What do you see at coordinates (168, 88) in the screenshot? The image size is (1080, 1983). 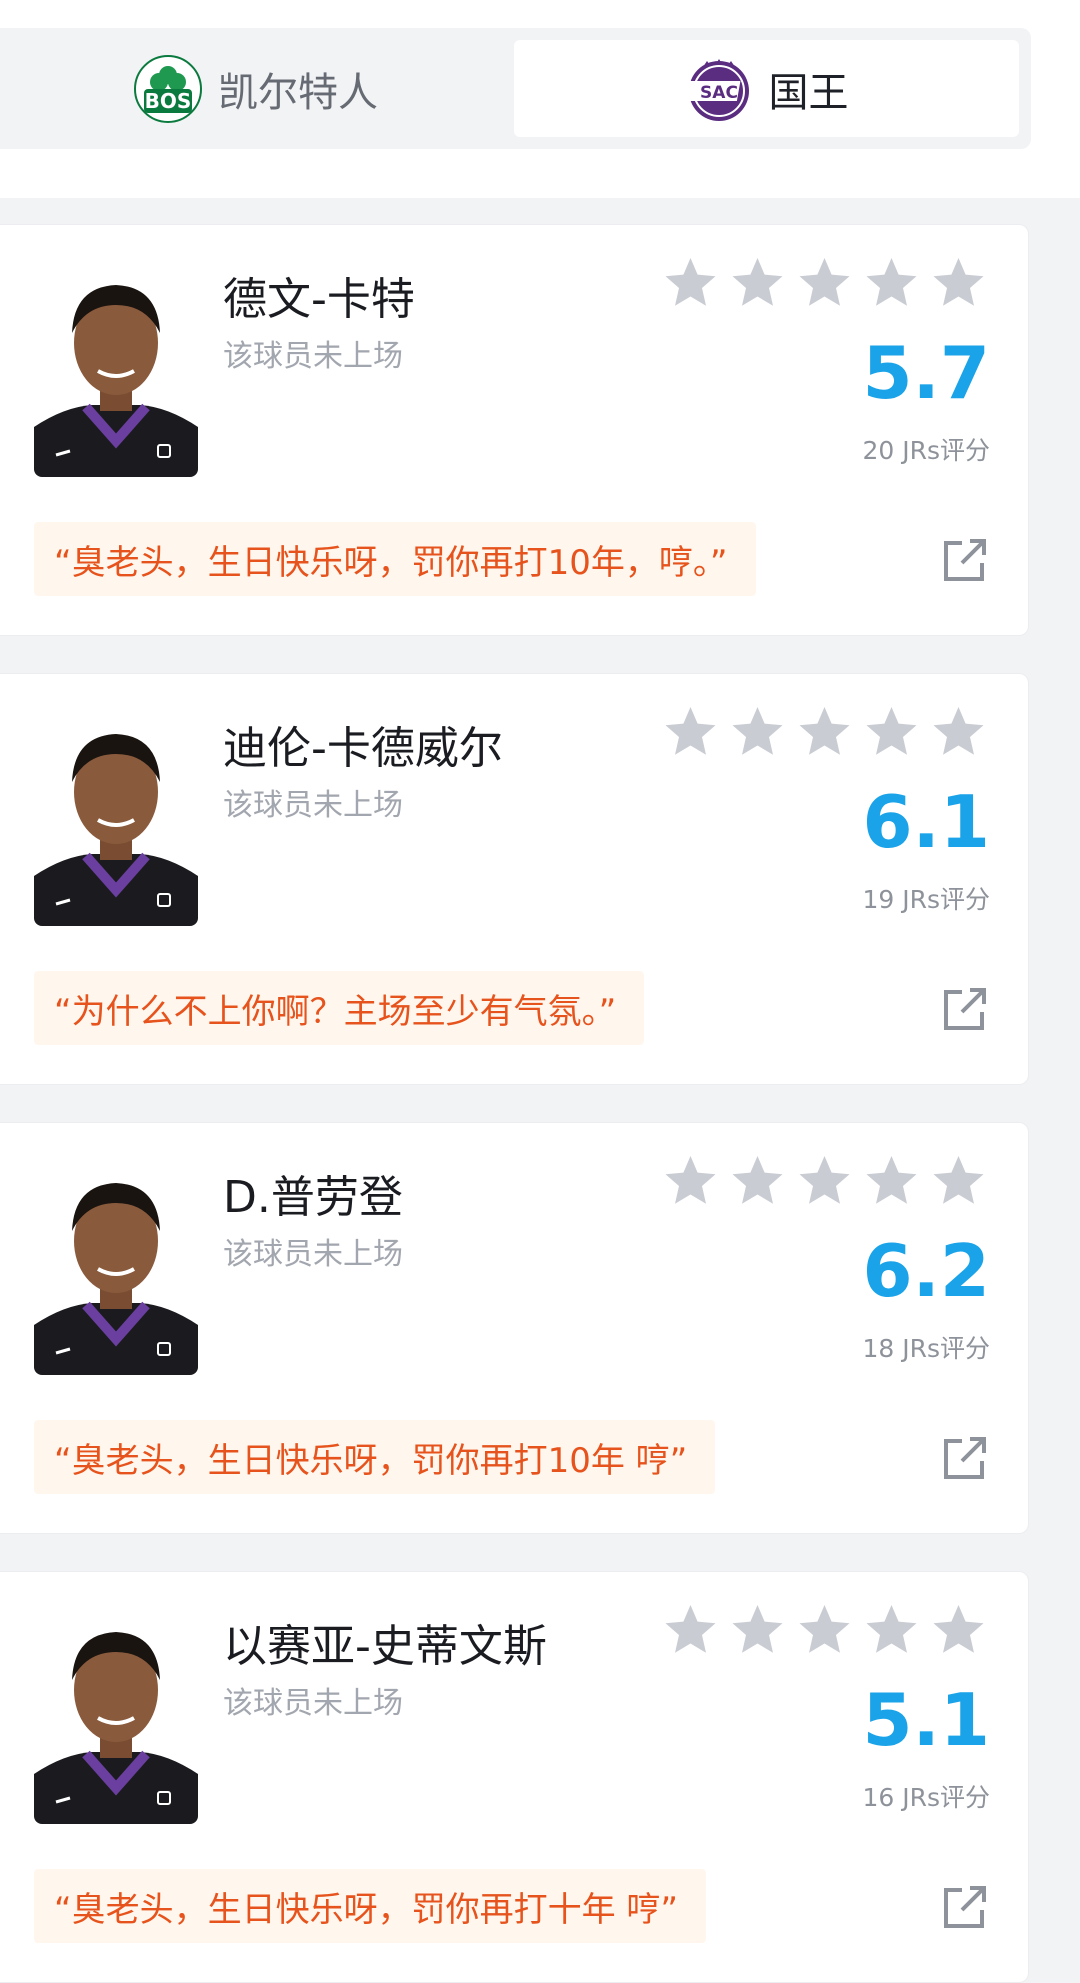 I see `celtics-logo-icon: BOS` at bounding box center [168, 88].